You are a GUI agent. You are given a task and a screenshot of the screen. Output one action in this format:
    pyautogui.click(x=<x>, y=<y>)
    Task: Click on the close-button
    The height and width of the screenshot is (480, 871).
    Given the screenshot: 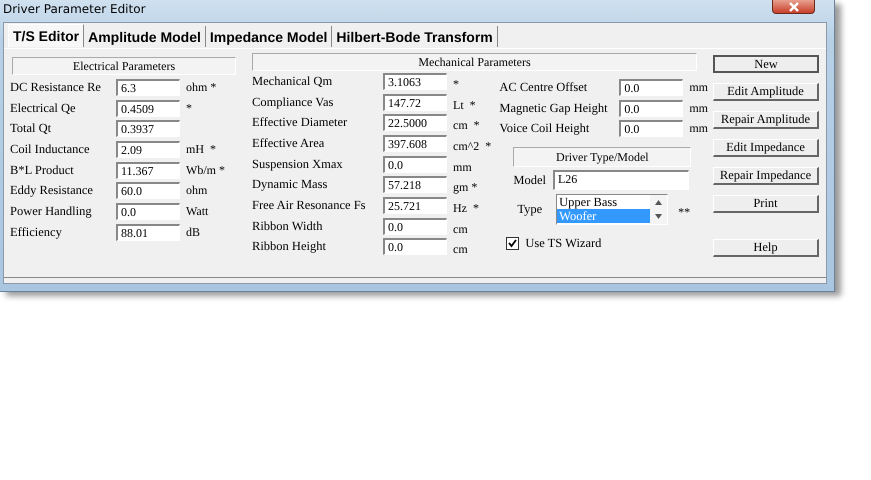 What is the action you would take?
    pyautogui.click(x=793, y=7)
    